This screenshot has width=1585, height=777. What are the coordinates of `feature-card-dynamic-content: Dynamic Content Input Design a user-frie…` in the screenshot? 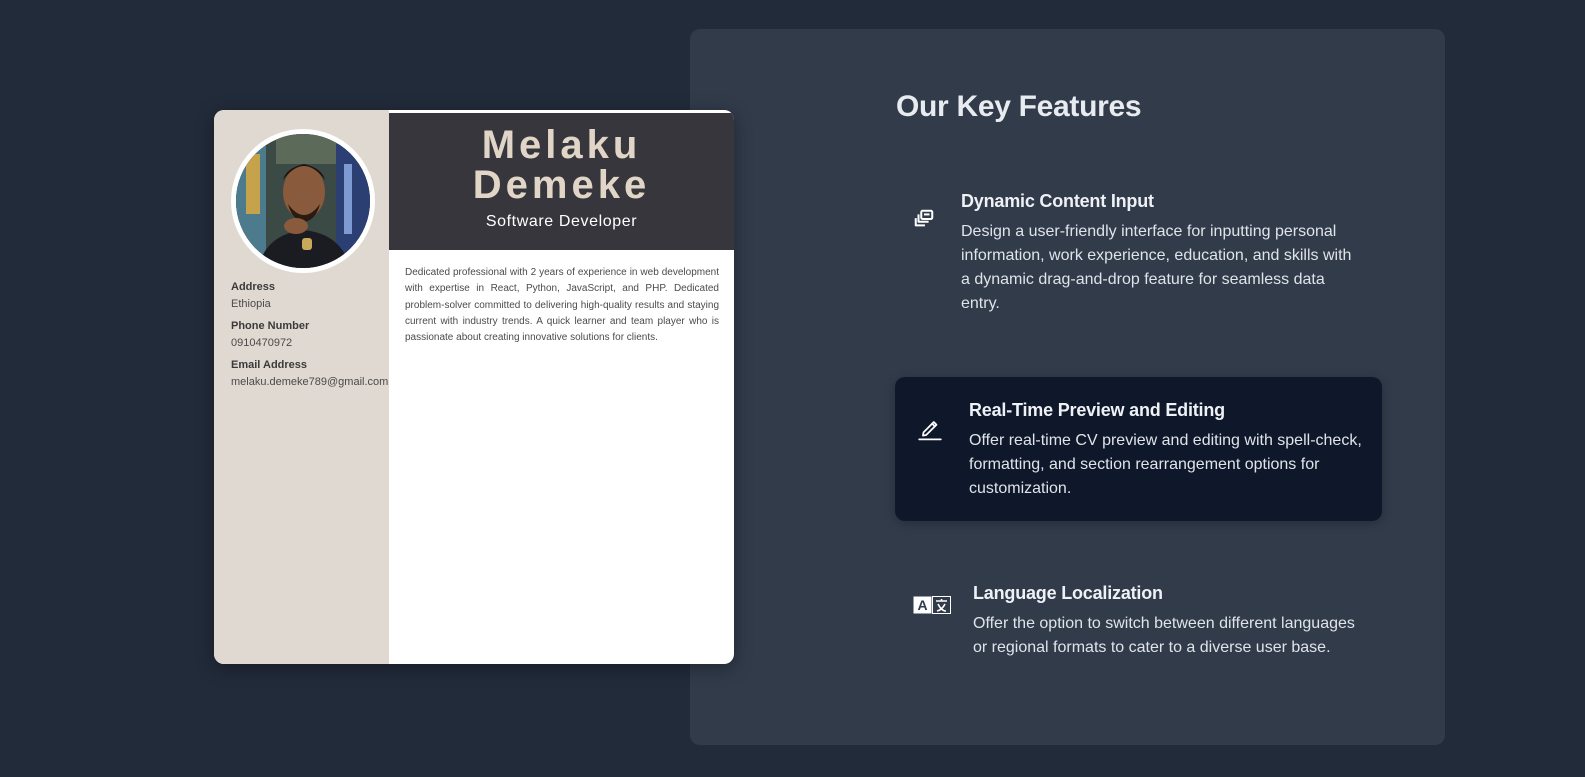 It's located at (1138, 253).